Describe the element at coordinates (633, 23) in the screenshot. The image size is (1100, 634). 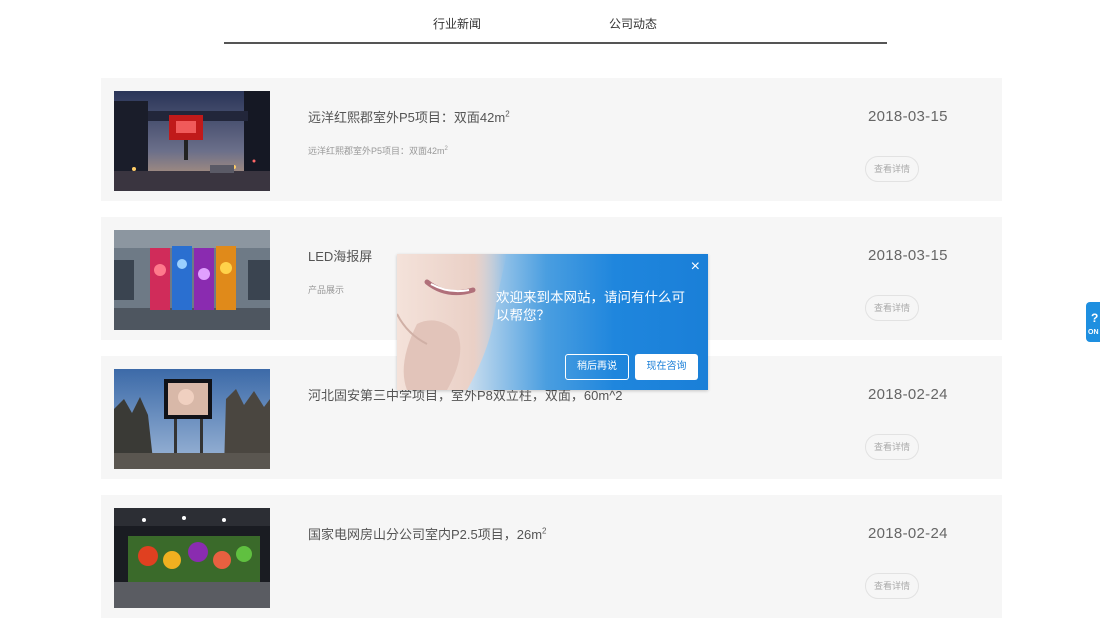
I see `tab-company-news: 公司动态` at that location.